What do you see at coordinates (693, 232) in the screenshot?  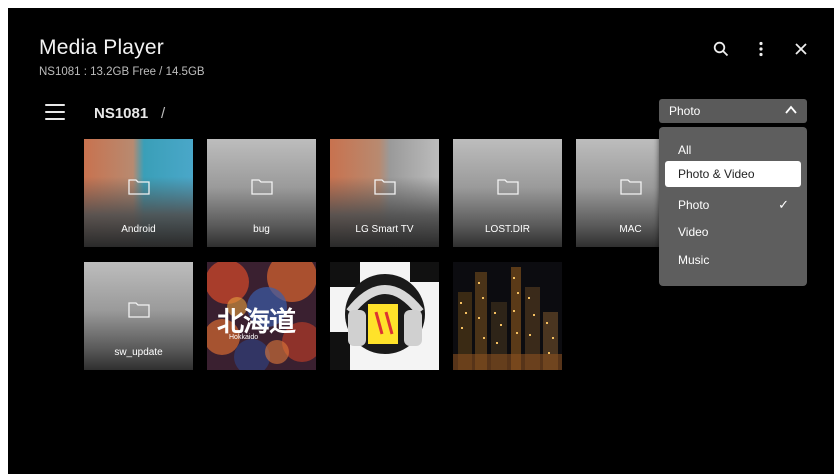 I see `option-label: Video` at bounding box center [693, 232].